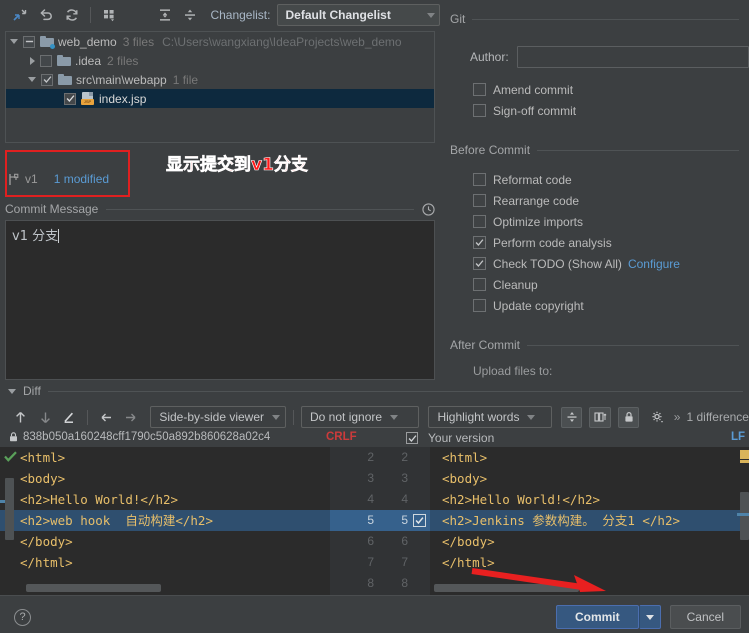  I want to click on section-title: Git, so click(458, 19).